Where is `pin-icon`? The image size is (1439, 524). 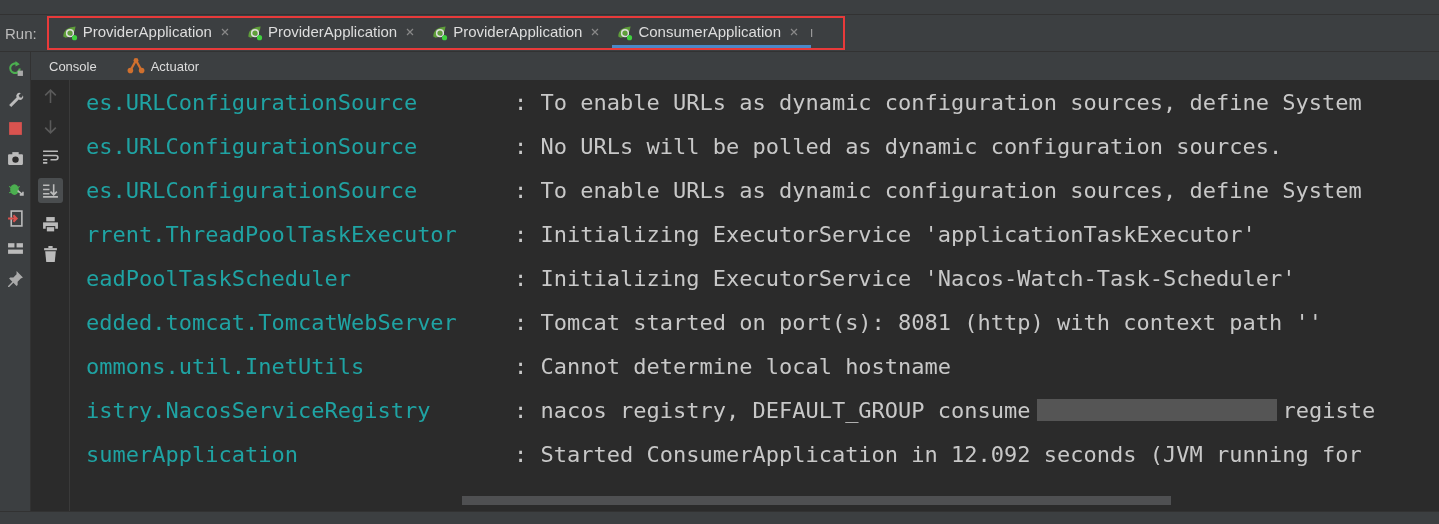
pin-icon is located at coordinates (15, 278).